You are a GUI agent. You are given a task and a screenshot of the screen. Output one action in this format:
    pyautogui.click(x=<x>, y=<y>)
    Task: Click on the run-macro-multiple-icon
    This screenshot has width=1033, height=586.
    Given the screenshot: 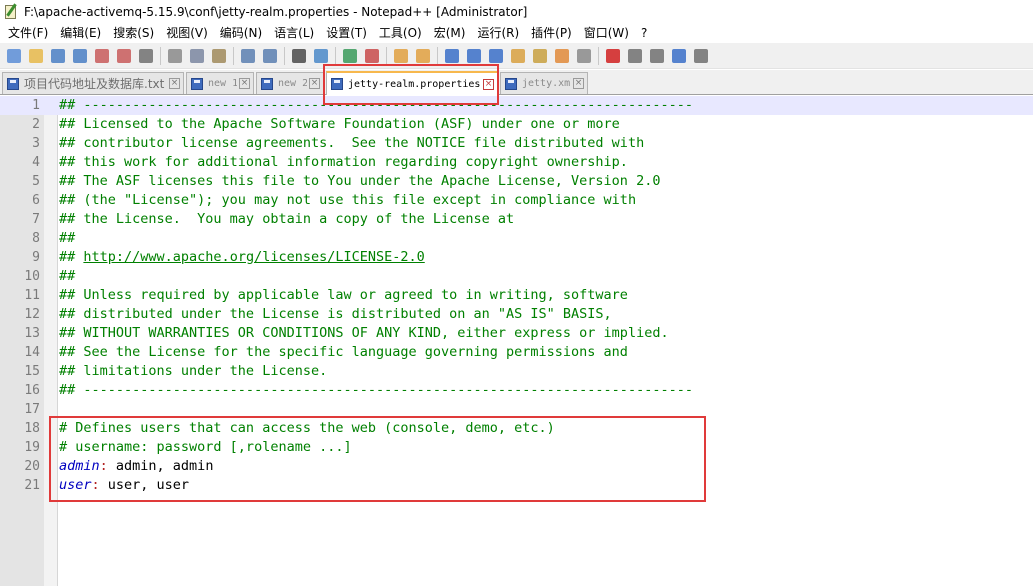 What is the action you would take?
    pyautogui.click(x=679, y=56)
    